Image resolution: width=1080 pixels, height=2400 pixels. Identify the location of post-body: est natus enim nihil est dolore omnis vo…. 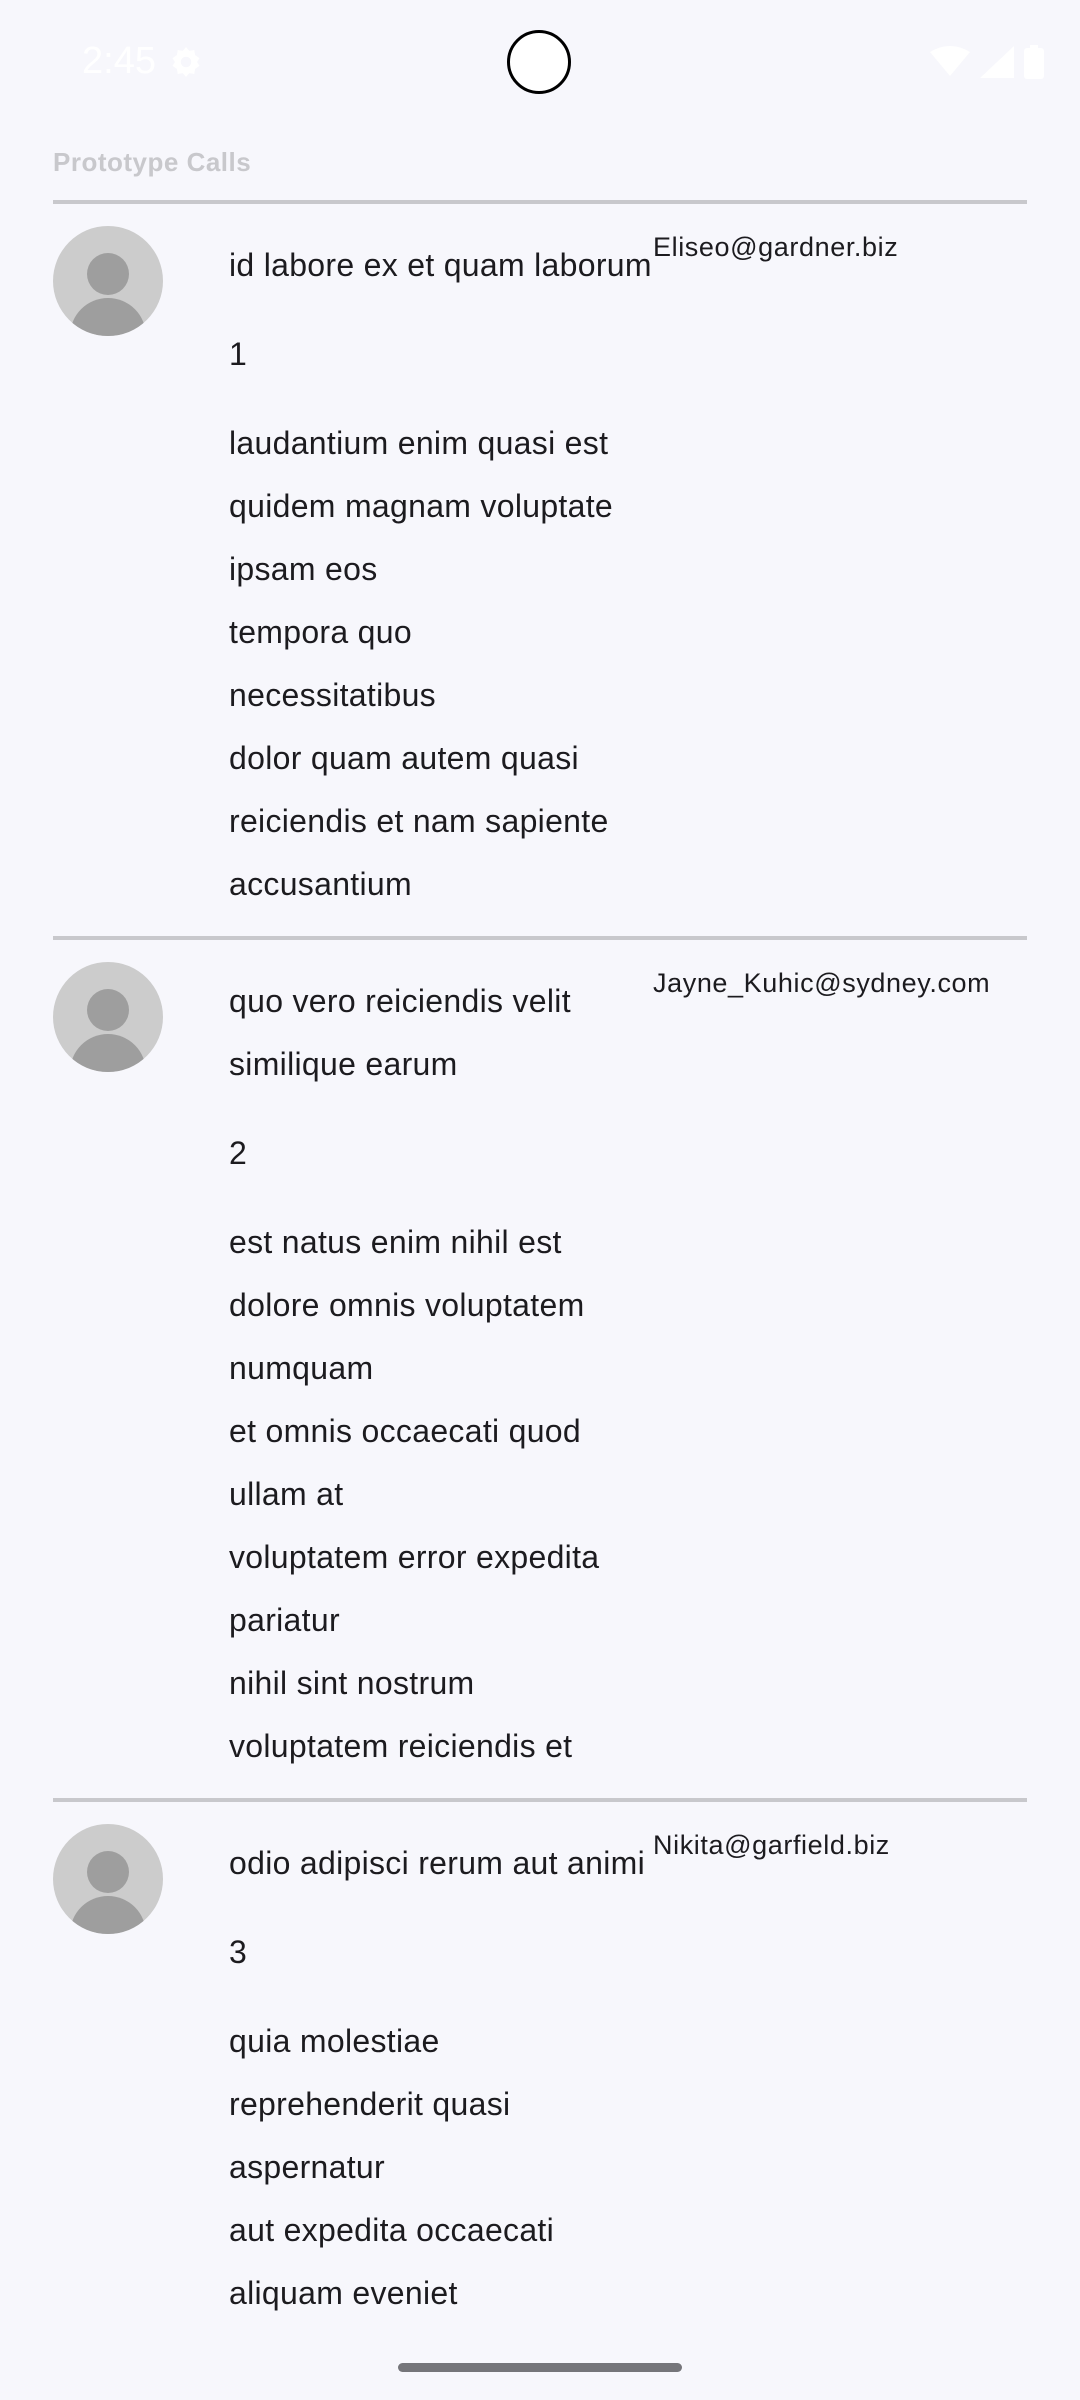
(414, 1494).